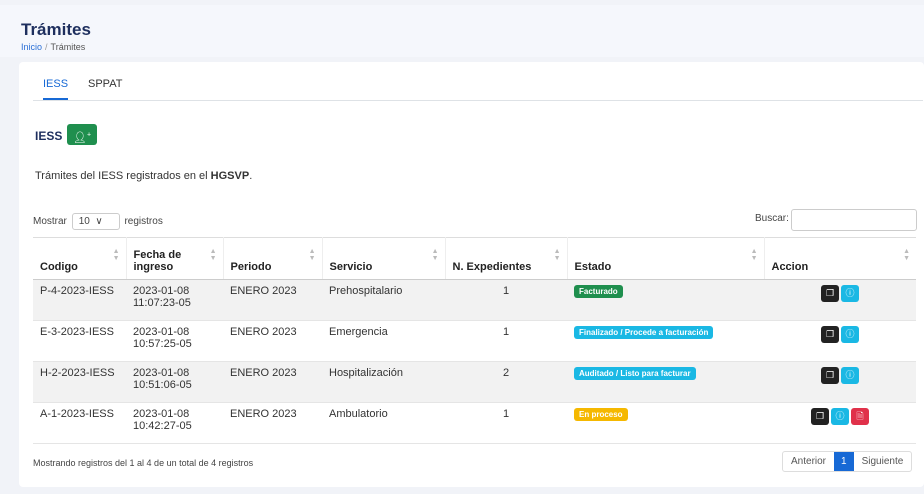  What do you see at coordinates (273, 258) in the screenshot?
I see `col-periodo: Periodo ▲ ▼` at bounding box center [273, 258].